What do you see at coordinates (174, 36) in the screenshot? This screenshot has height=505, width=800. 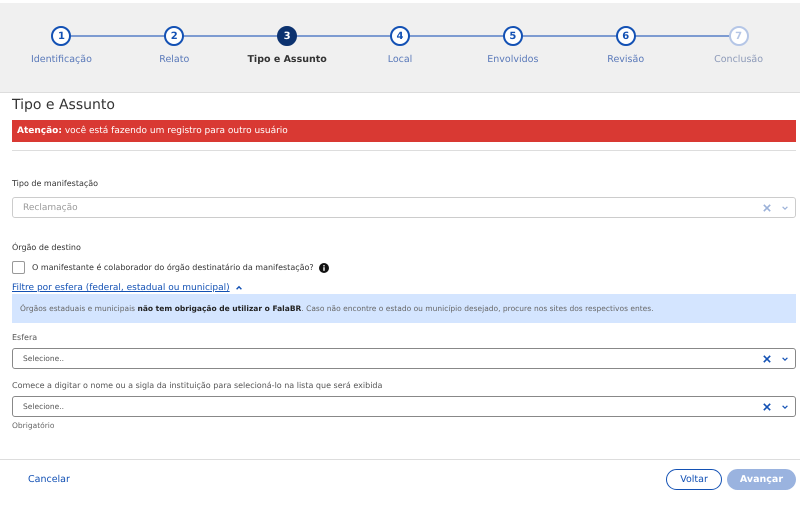 I see `step-circle: 2` at bounding box center [174, 36].